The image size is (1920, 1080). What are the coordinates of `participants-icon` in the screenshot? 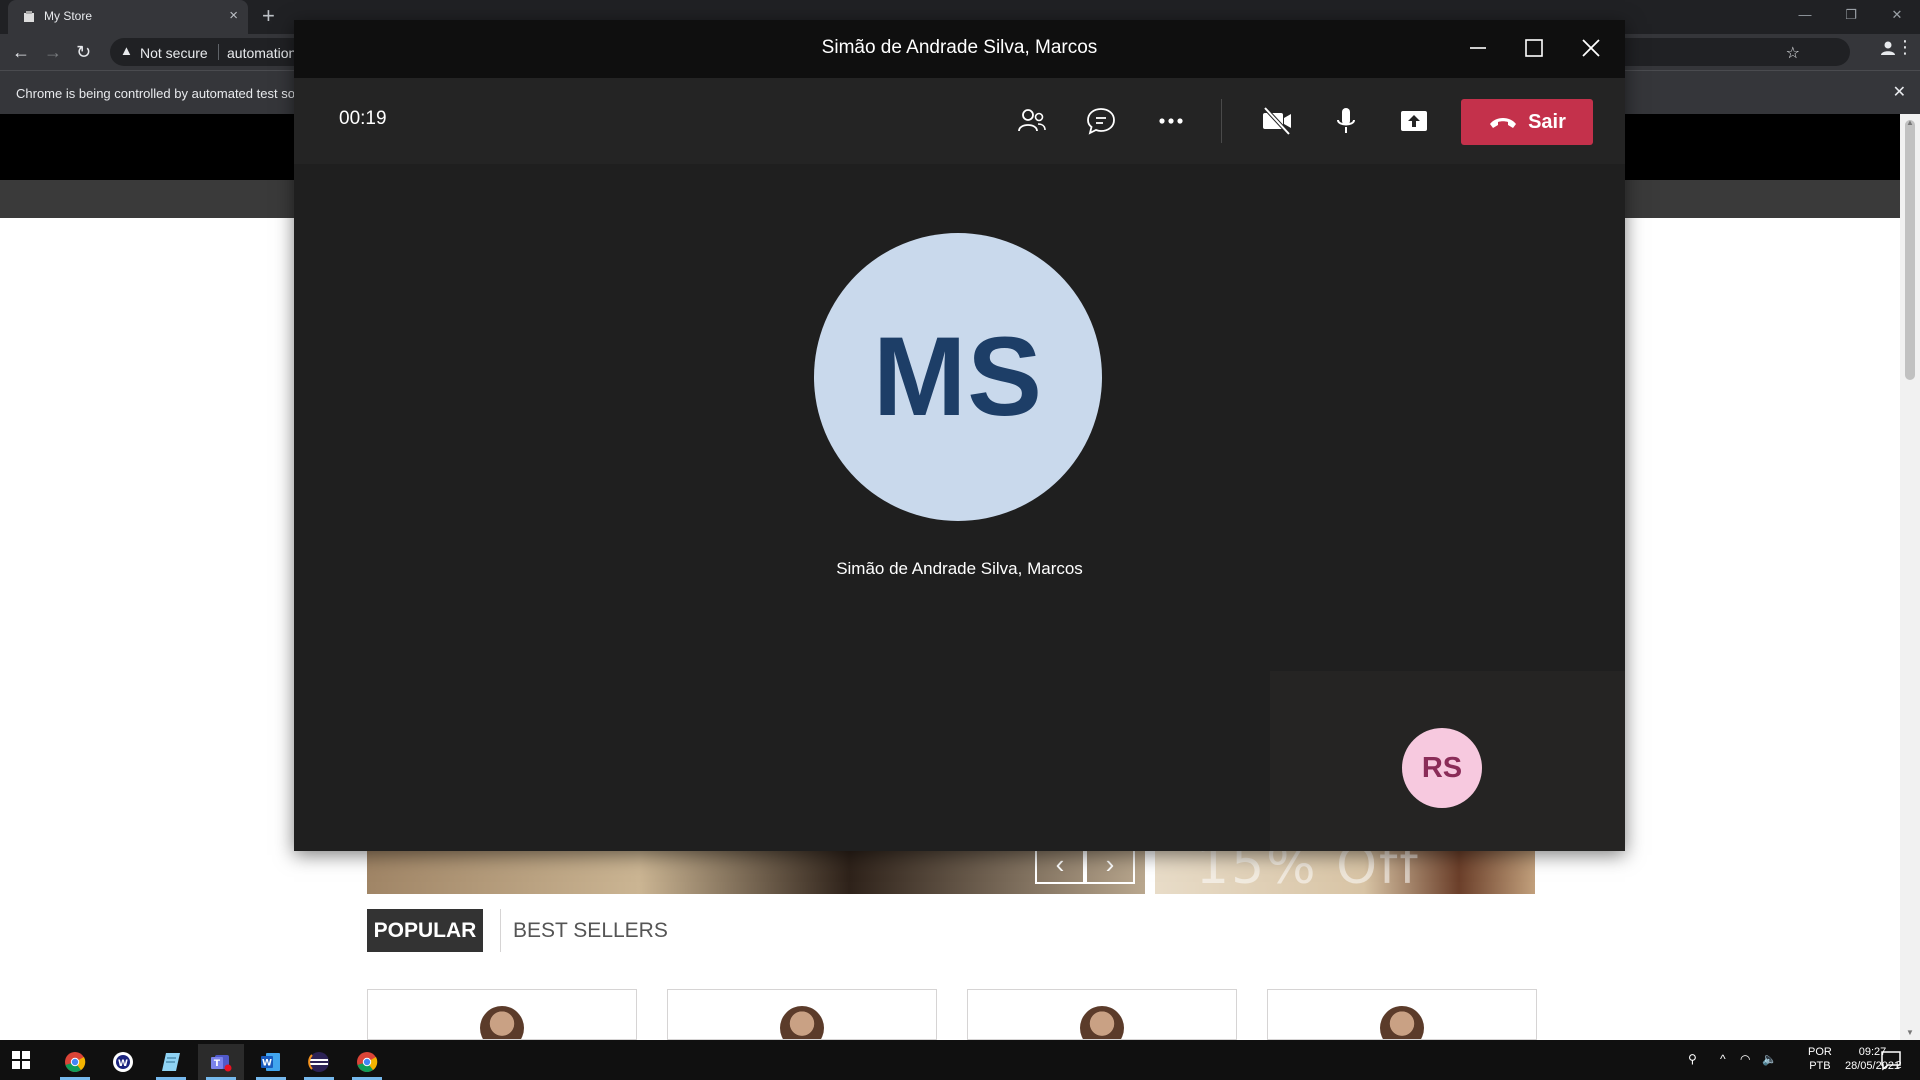 It's located at (1032, 120).